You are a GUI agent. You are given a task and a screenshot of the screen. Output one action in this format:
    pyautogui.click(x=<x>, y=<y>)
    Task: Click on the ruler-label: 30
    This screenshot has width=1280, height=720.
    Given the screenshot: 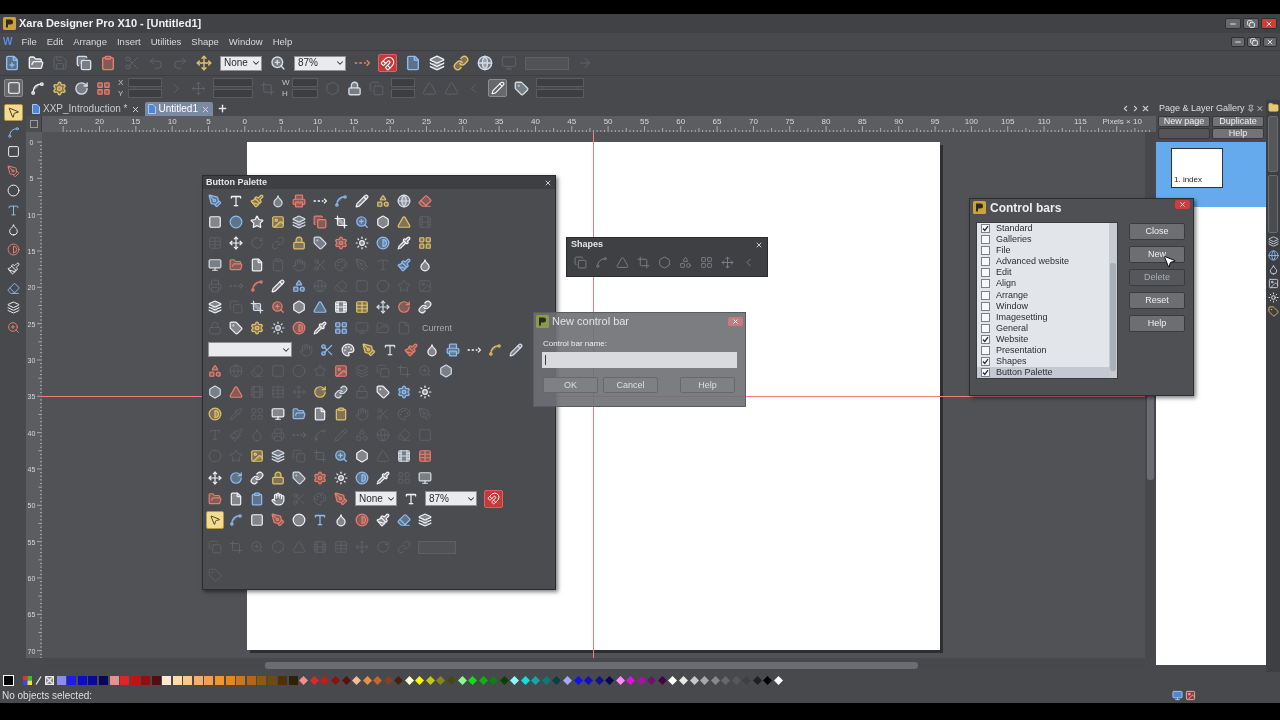 What is the action you would take?
    pyautogui.click(x=463, y=122)
    